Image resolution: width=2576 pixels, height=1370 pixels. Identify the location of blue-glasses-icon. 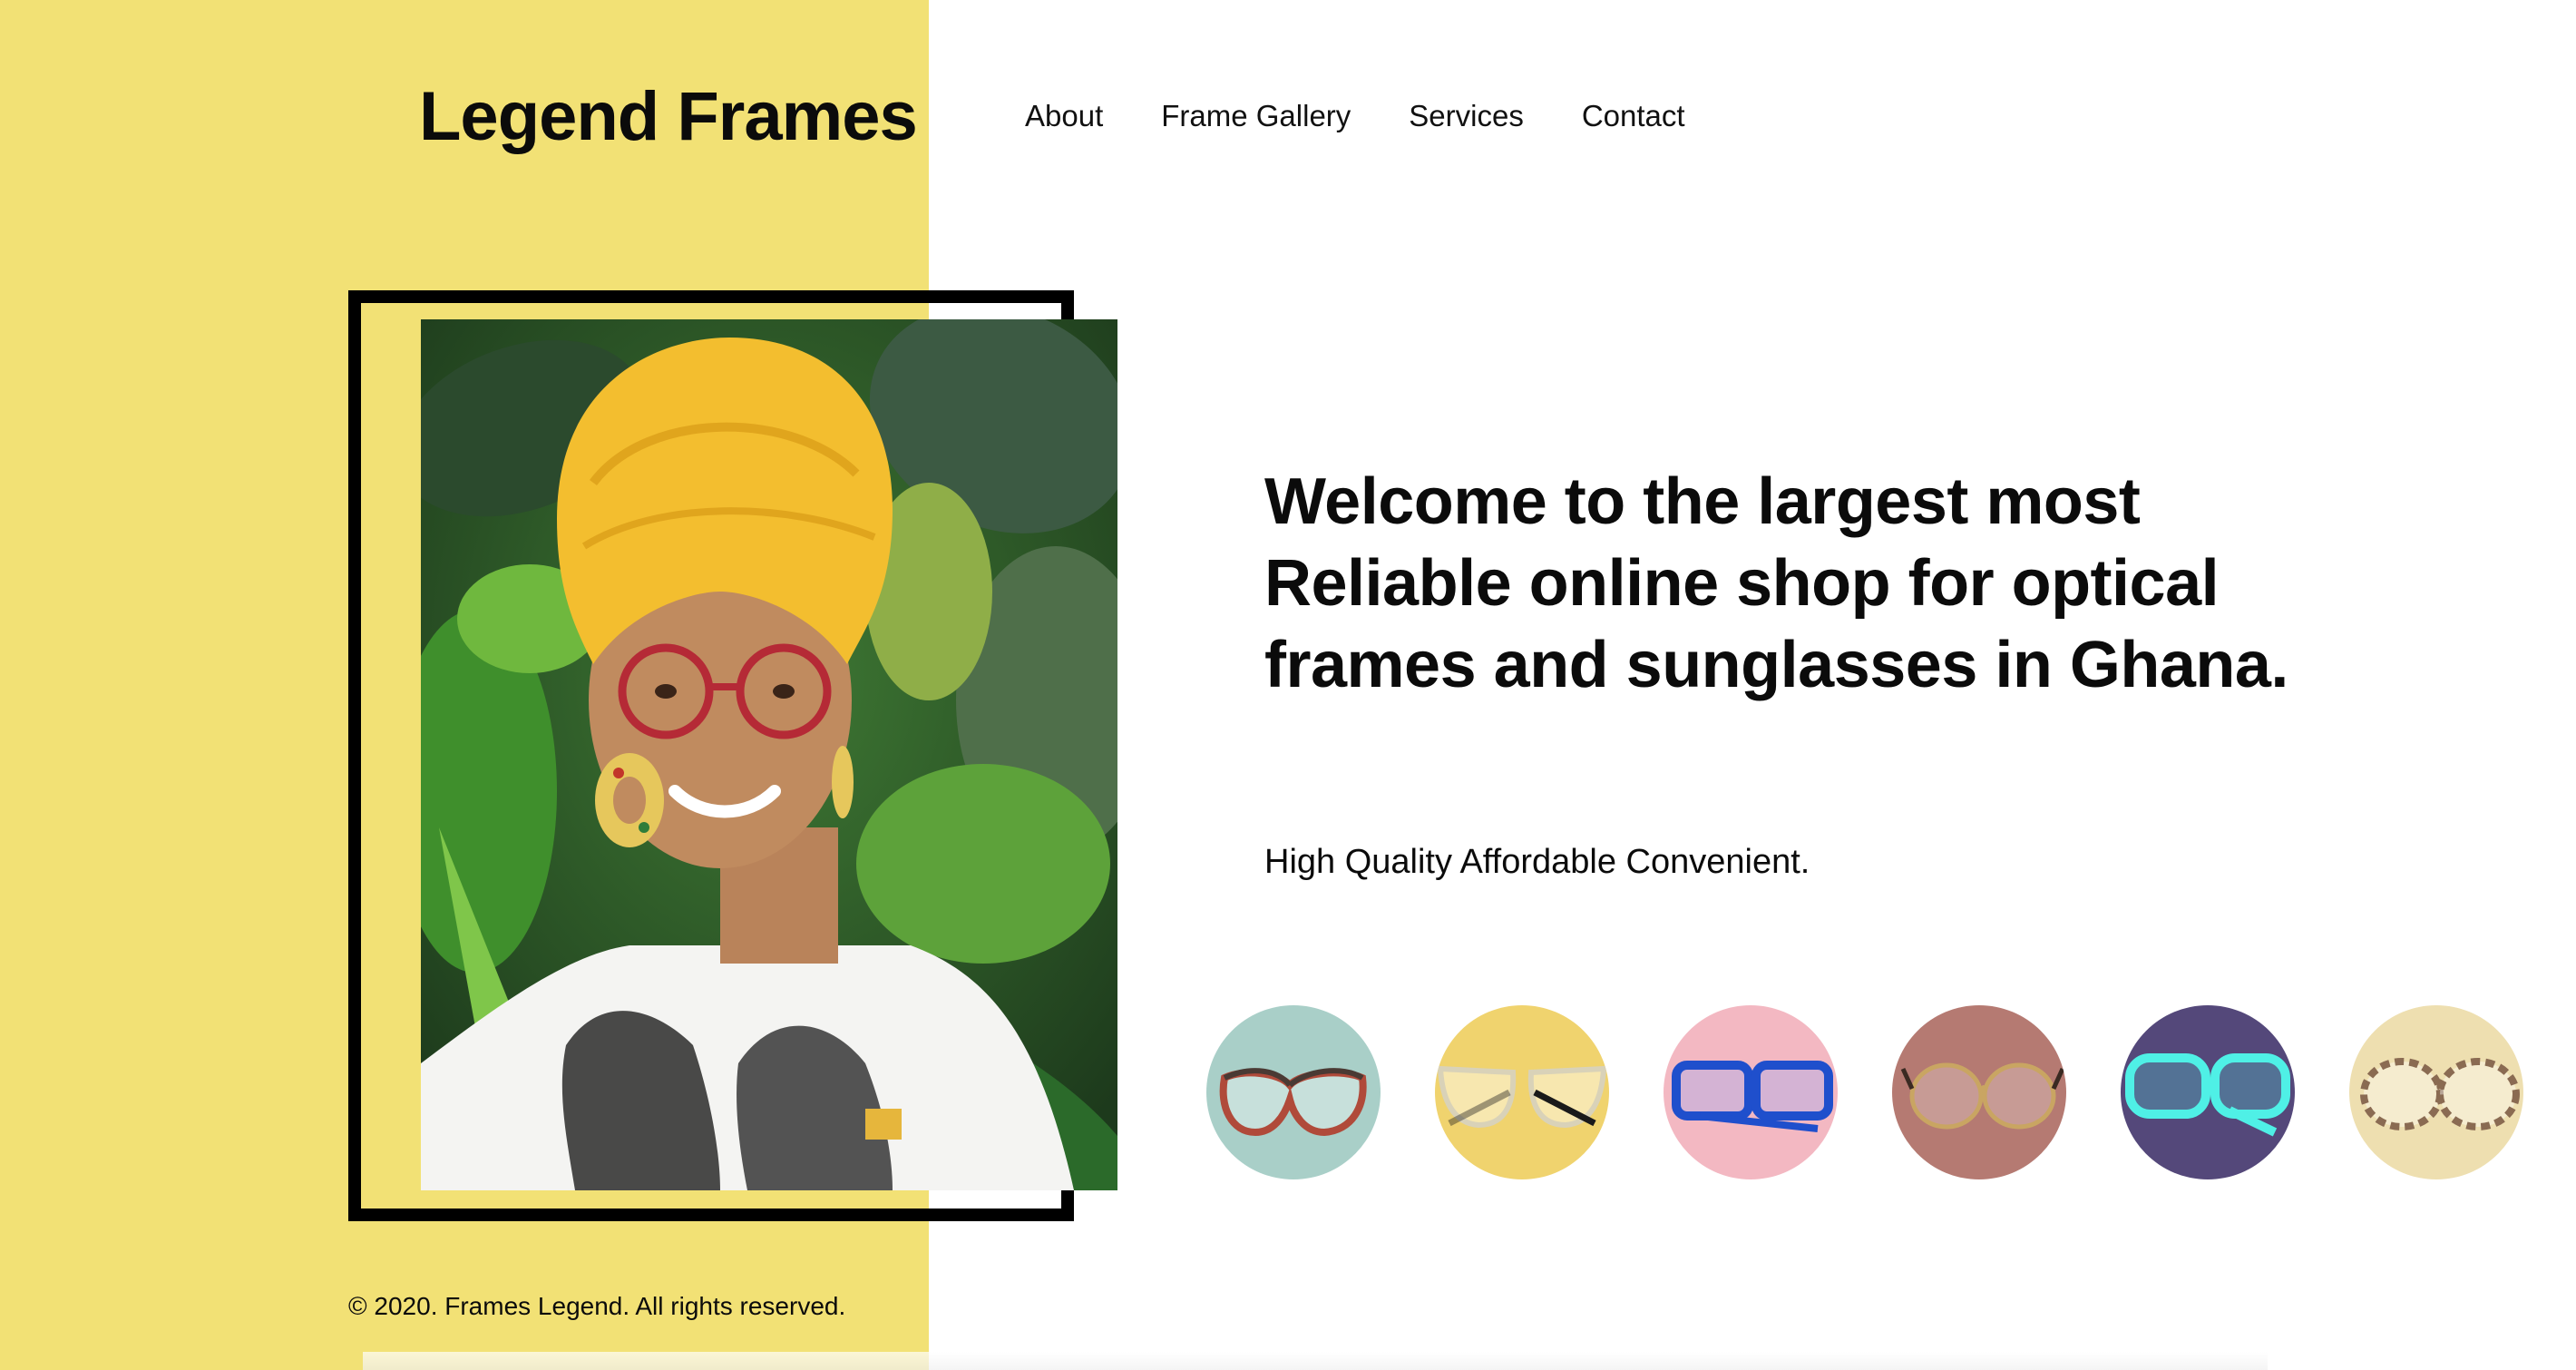
(1751, 1092).